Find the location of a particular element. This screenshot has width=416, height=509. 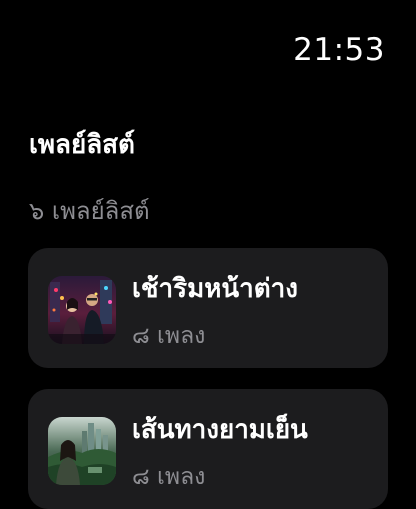

page-title: เพลย์ลิสต์ is located at coordinates (82, 145).